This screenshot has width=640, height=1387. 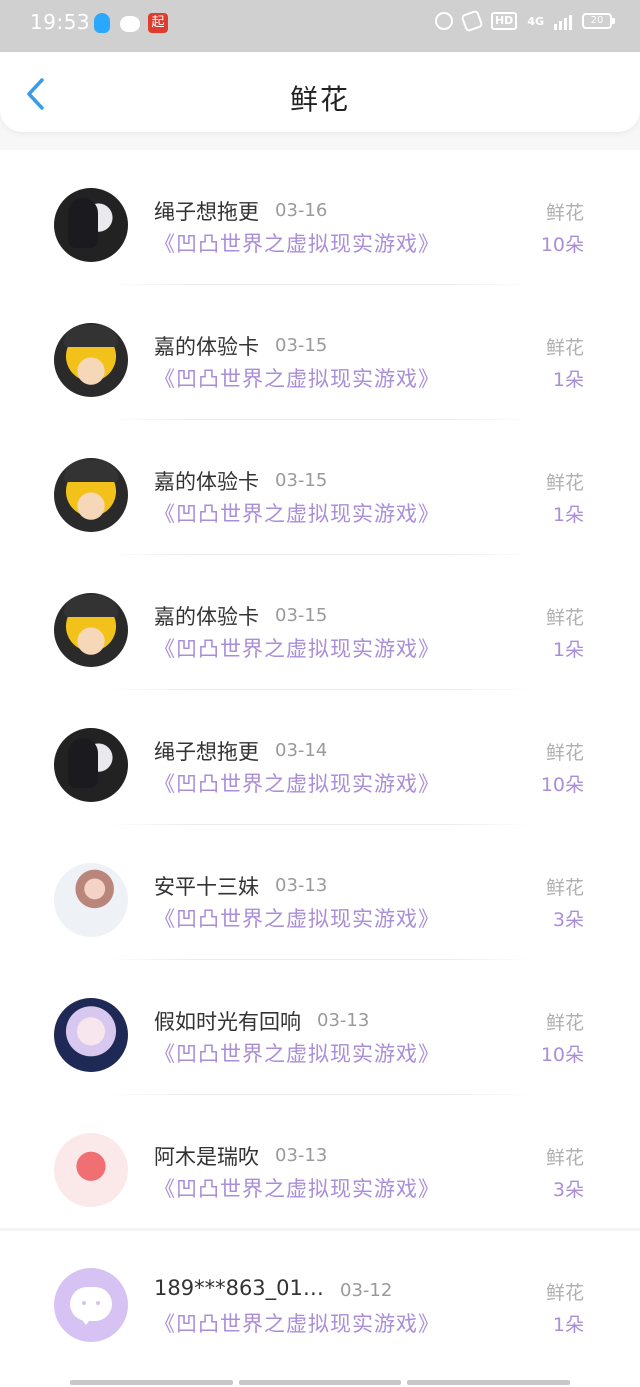 What do you see at coordinates (535, 21) in the screenshot?
I see `network-label: 4G` at bounding box center [535, 21].